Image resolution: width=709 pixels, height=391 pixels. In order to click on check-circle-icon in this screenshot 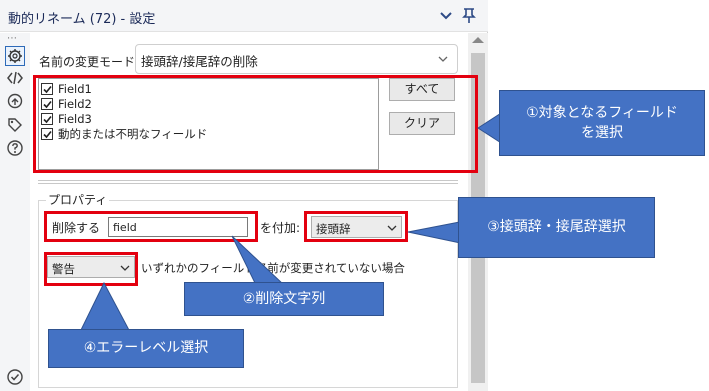, I will do `click(15, 377)`.